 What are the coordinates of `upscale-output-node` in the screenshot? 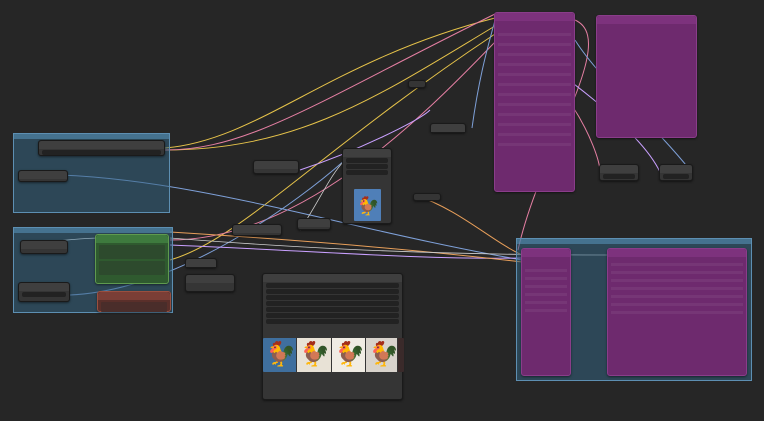 It's located at (677, 312).